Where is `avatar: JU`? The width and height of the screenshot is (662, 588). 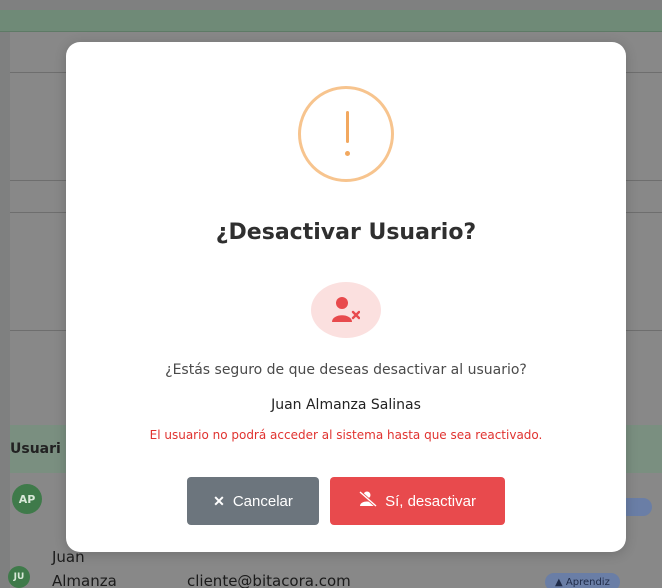
avatar: JU is located at coordinates (19, 577).